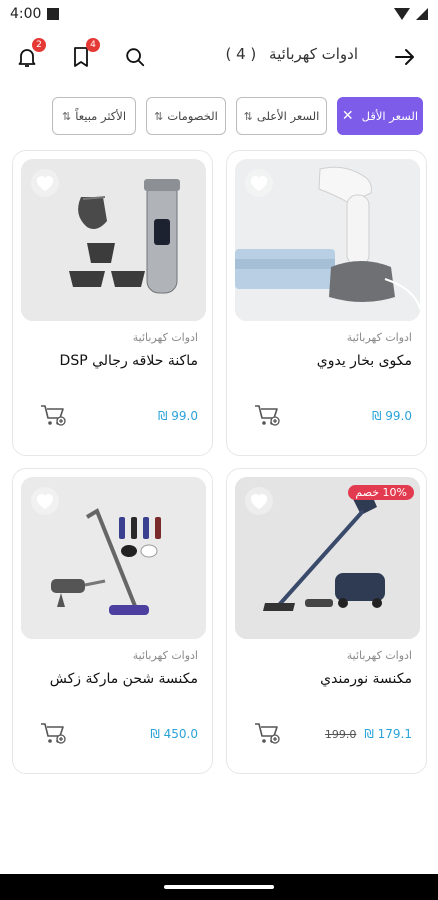 The image size is (438, 900). I want to click on product-name: مكنسة شحن ماركة زكش, so click(124, 679).